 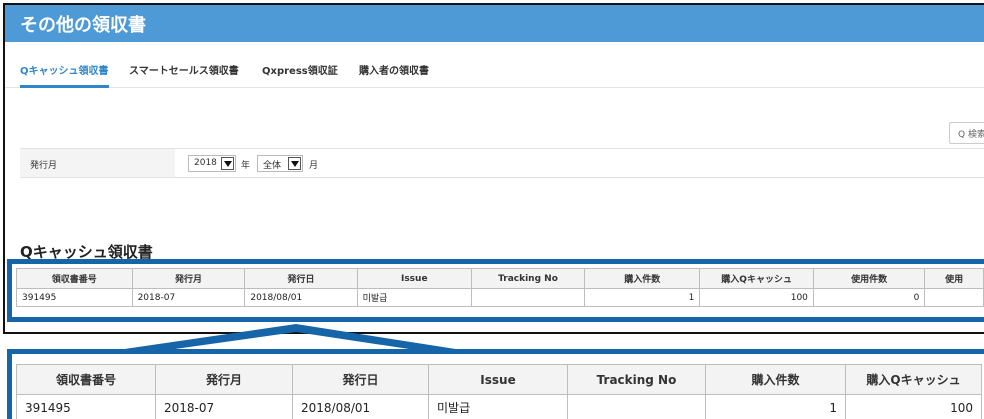 I want to click on month-unit-label: 月, so click(x=314, y=166).